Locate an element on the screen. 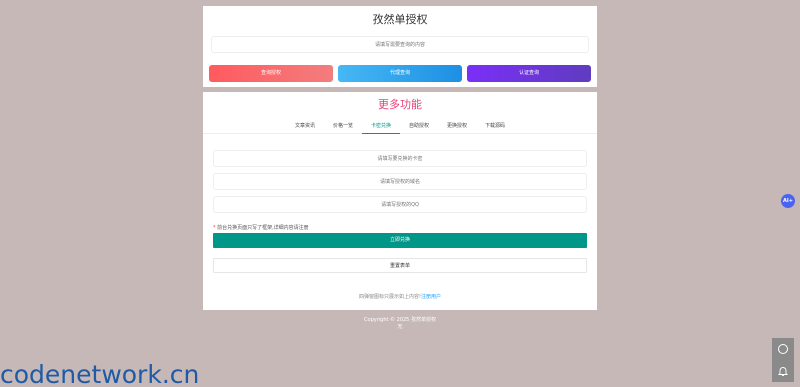  chat-icon is located at coordinates (783, 349).